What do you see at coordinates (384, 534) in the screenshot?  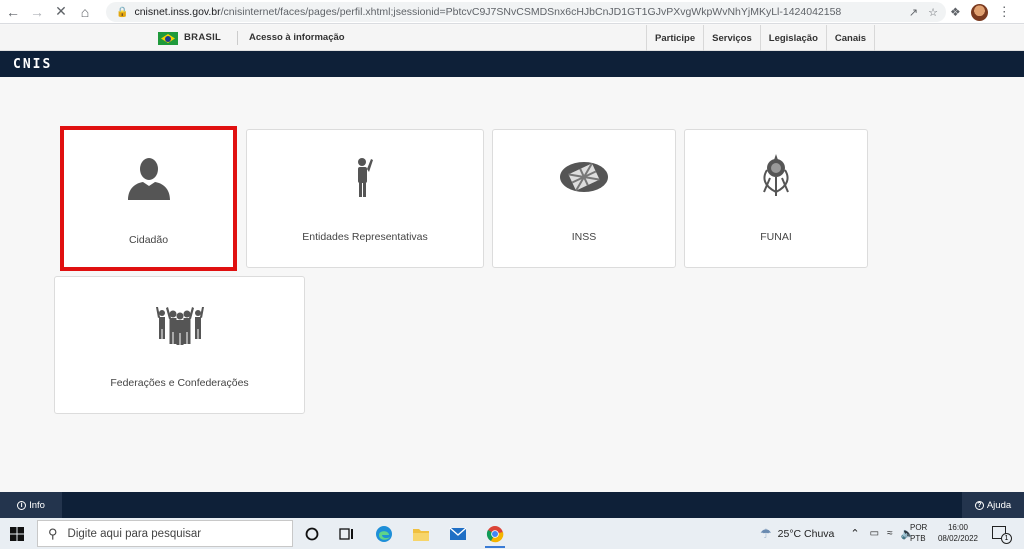 I see `edge-browser-icon` at bounding box center [384, 534].